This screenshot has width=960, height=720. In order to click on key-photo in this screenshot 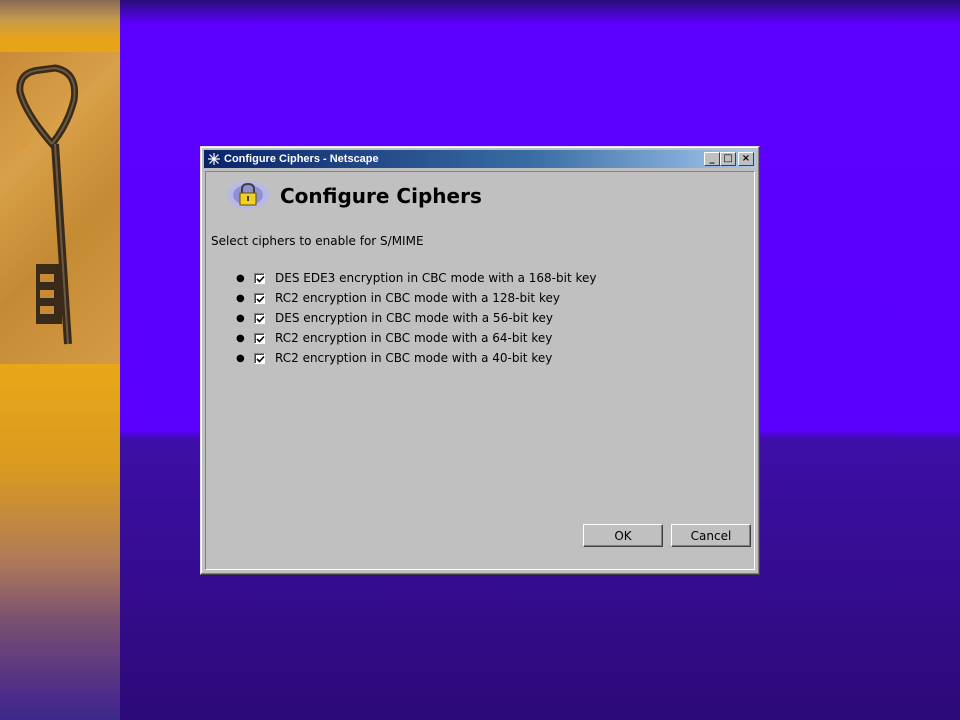, I will do `click(60, 208)`.